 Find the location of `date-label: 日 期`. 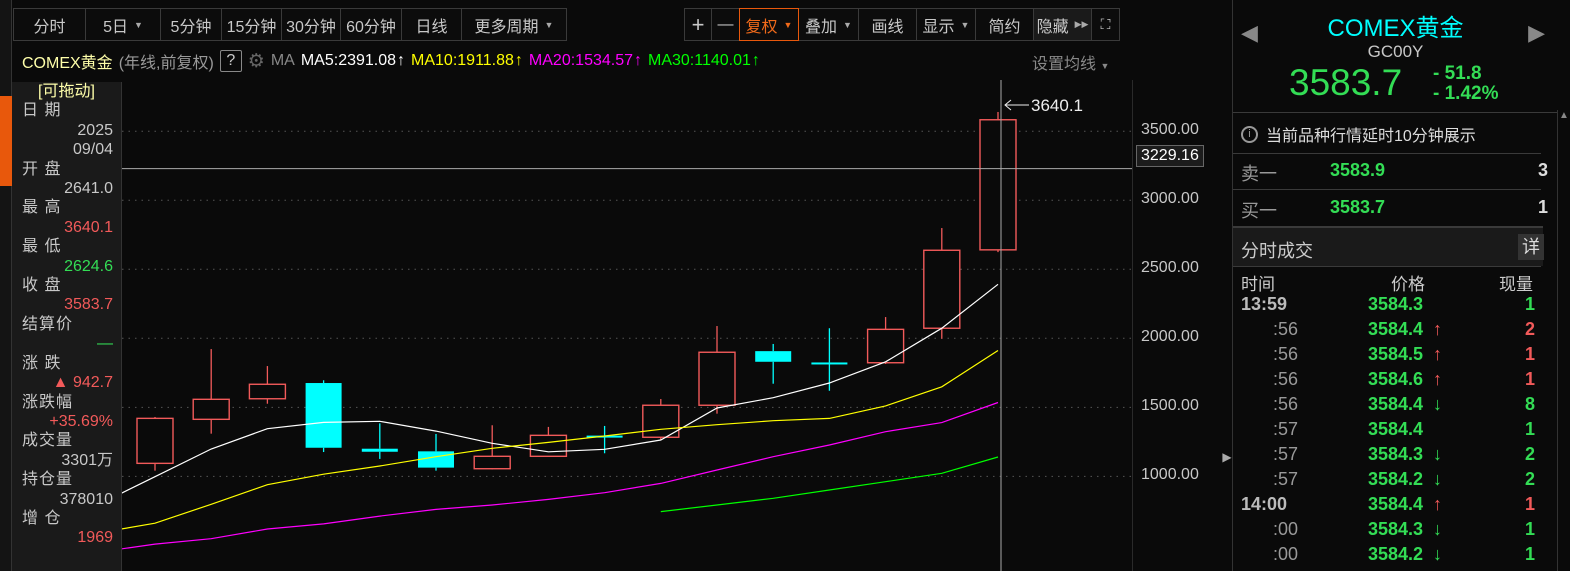

date-label: 日 期 is located at coordinates (42, 111).